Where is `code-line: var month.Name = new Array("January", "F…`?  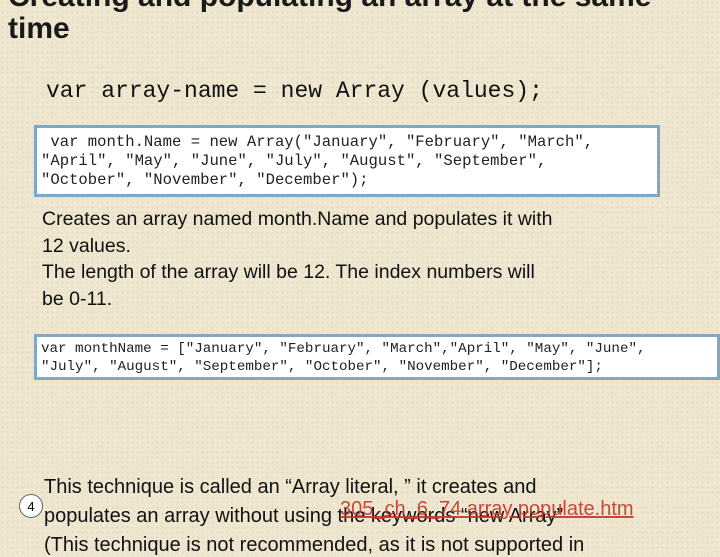 code-line: var month.Name = new Array("January", "F… is located at coordinates (317, 142).